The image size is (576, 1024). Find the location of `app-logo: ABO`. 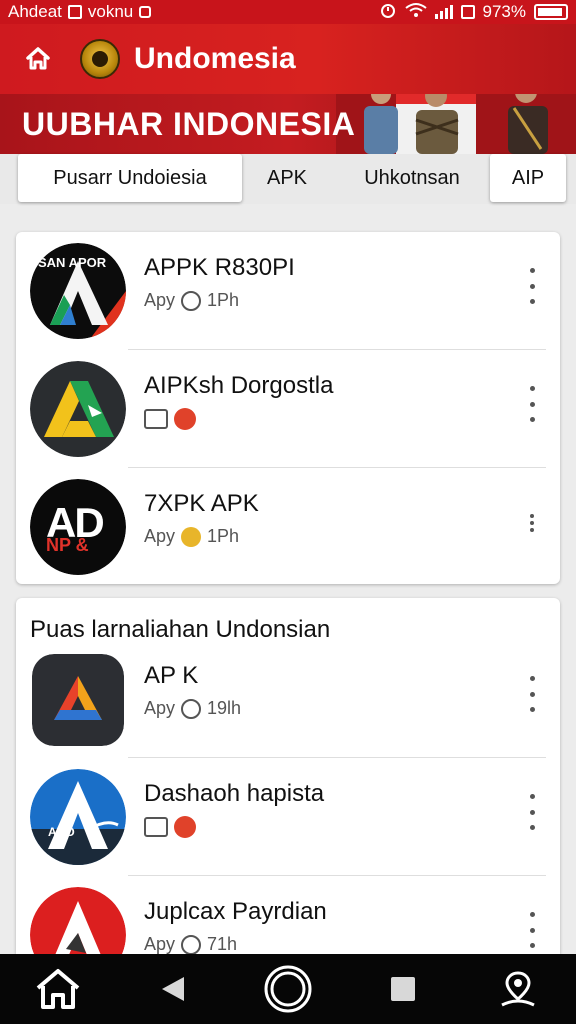

app-logo: ABO is located at coordinates (78, 817).